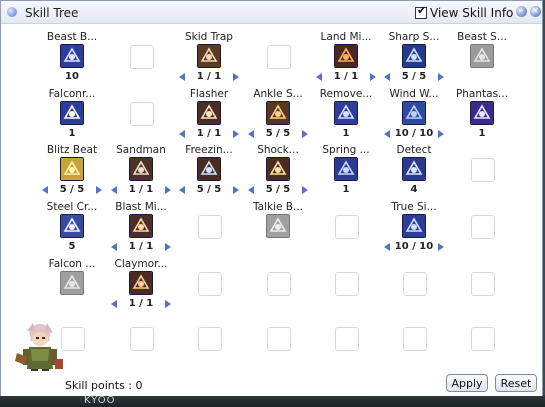 The width and height of the screenshot is (545, 407). Describe the element at coordinates (414, 226) in the screenshot. I see `true-sight-icon` at that location.